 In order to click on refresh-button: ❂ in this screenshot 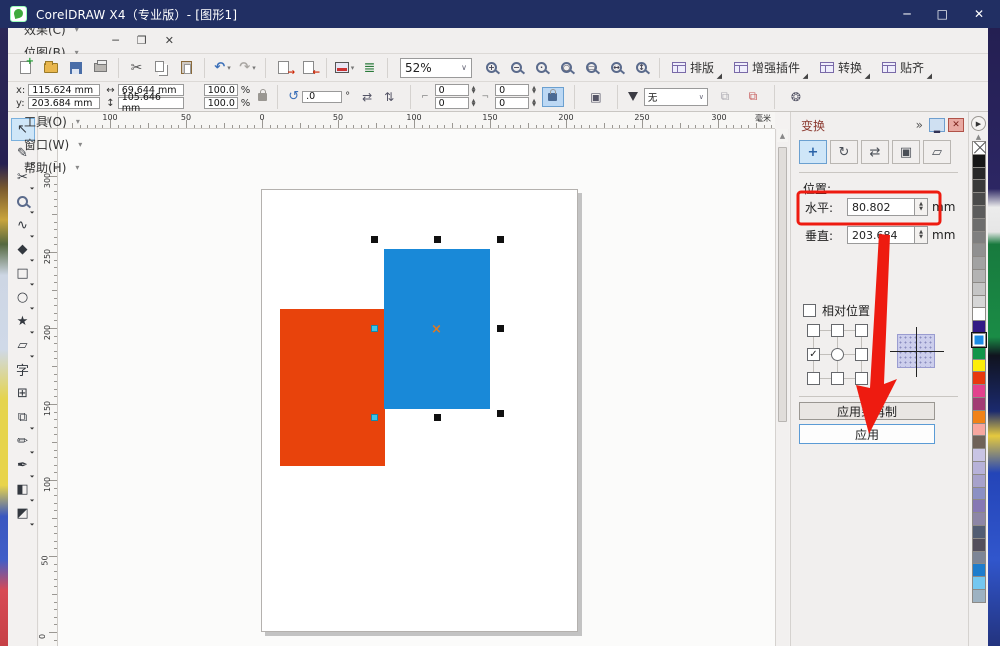, I will do `click(796, 97)`.